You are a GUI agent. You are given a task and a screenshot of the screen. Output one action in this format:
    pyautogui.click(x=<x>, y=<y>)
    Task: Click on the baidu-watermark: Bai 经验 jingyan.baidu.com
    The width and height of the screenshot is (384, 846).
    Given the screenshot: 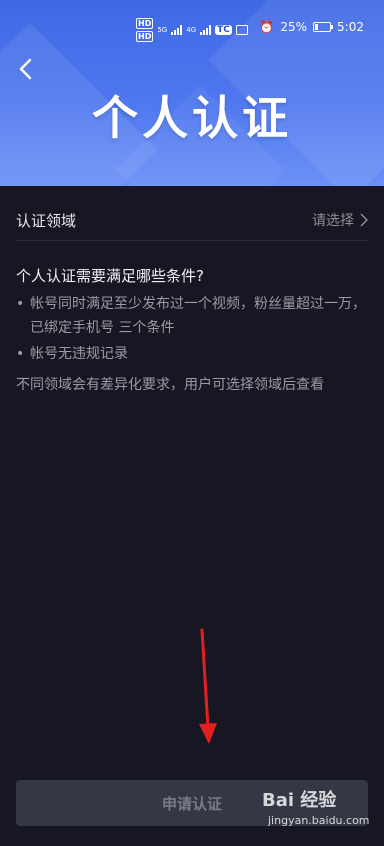 What is the action you would take?
    pyautogui.click(x=317, y=809)
    